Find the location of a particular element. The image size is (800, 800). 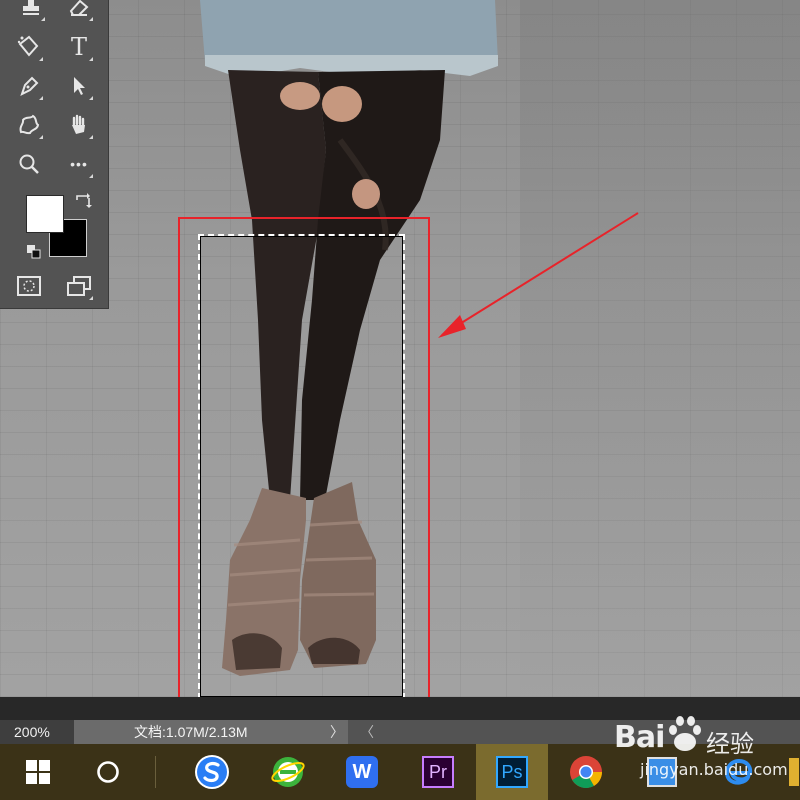

photoshop-icon: Ps is located at coordinates (512, 772).